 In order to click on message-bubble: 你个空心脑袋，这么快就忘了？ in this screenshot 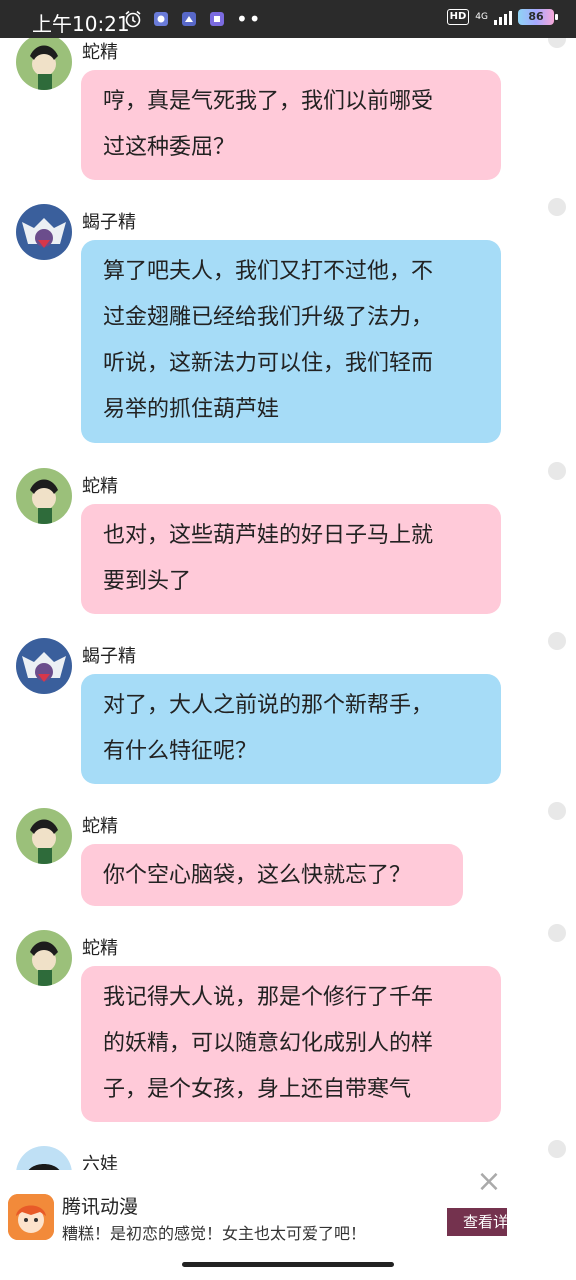, I will do `click(272, 875)`.